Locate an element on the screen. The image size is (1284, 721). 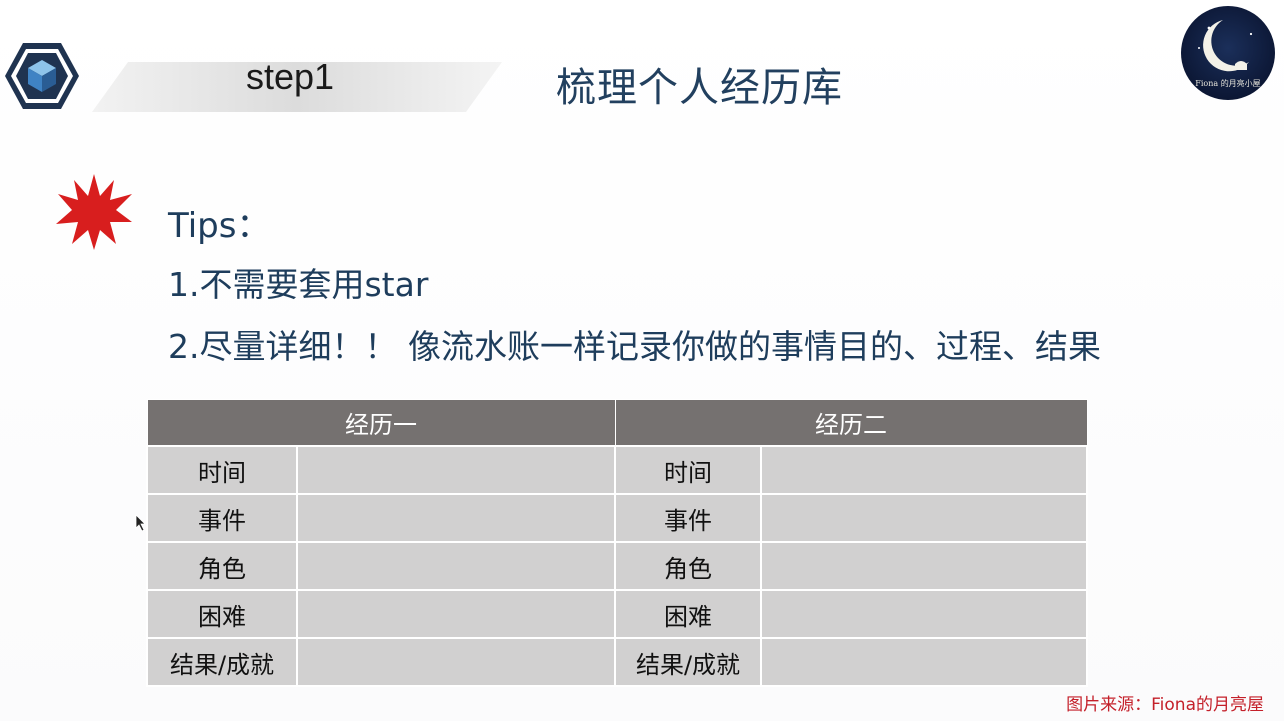
table-row: 时间 时间 is located at coordinates (617, 470).